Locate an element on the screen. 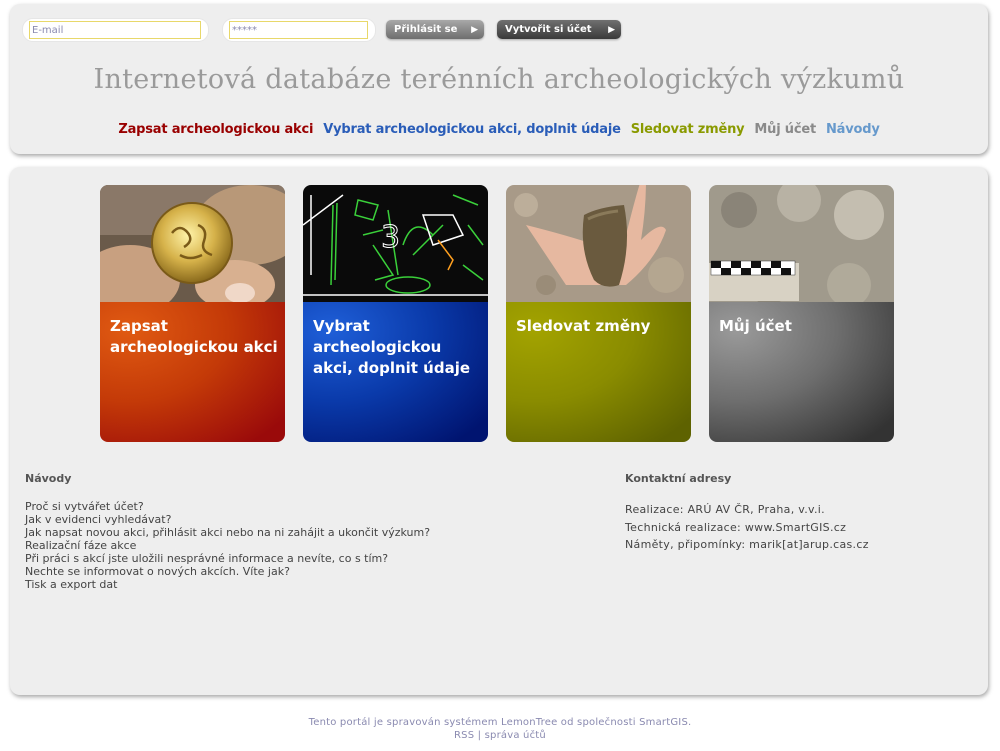 This screenshot has width=1000, height=751. guide-link: Jak v evidenci vyhledávat? is located at coordinates (227, 519).